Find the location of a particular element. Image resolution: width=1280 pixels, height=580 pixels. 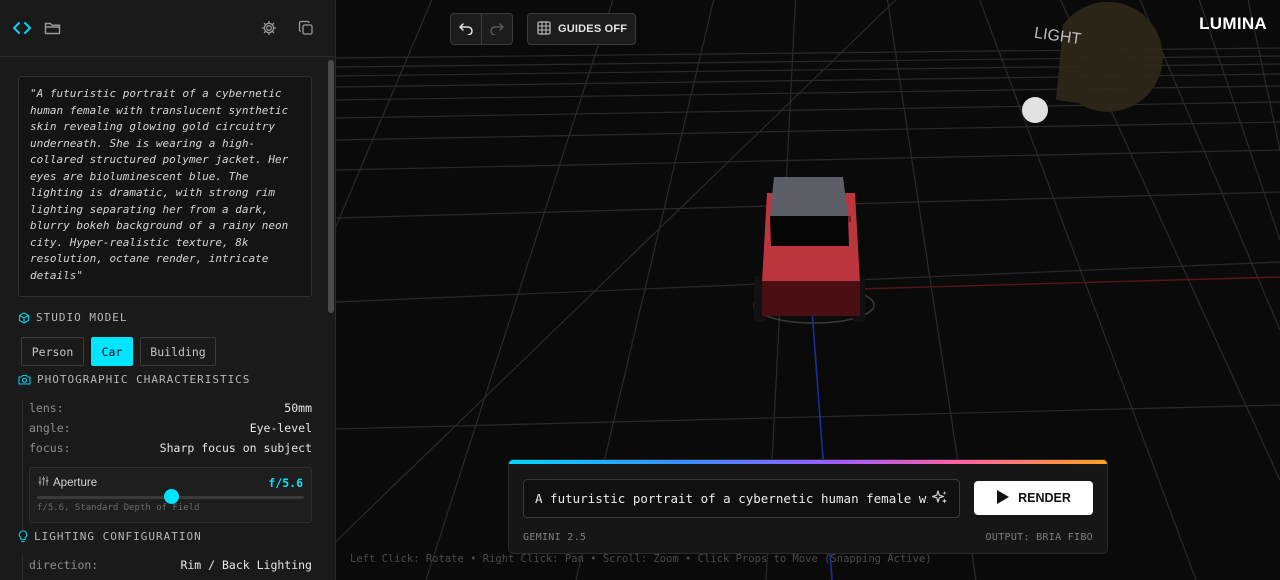

light-handle is located at coordinates (1035, 110).